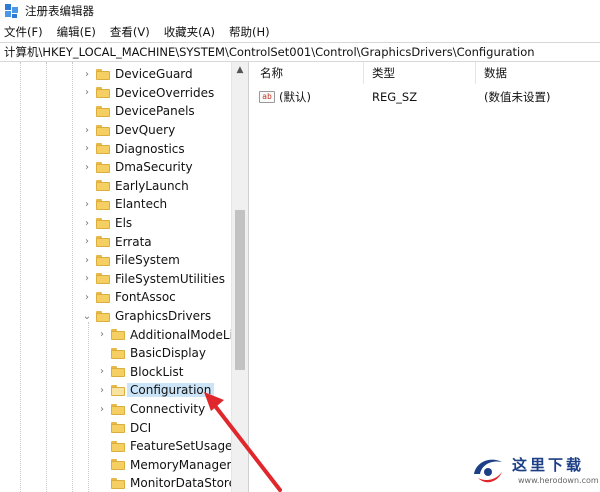 The image size is (600, 492). I want to click on scroll-thumb, so click(240, 290).